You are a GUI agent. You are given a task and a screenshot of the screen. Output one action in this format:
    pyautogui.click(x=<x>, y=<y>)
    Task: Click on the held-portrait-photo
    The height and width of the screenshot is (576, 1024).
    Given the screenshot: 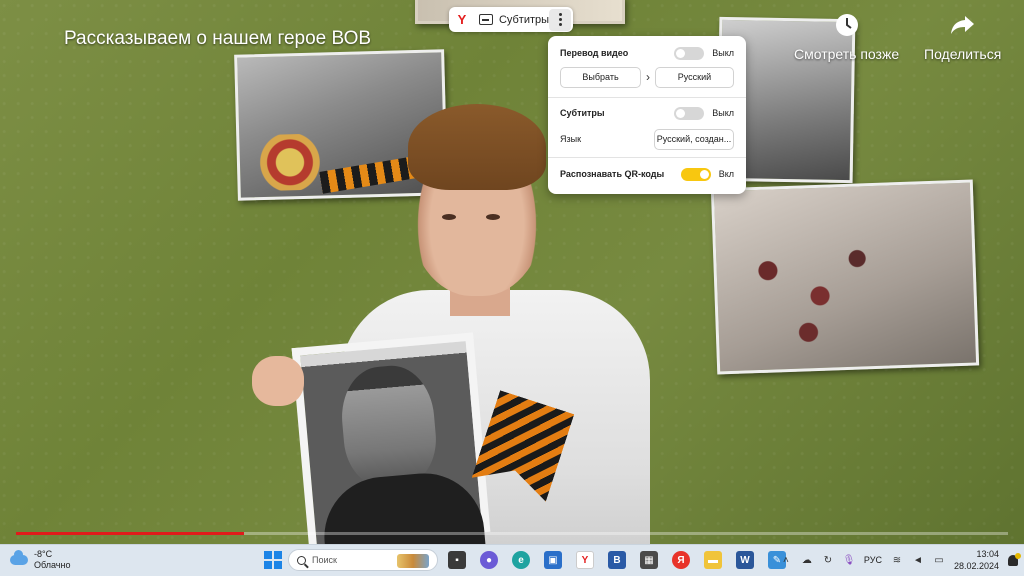 What is the action you would take?
    pyautogui.click(x=391, y=438)
    